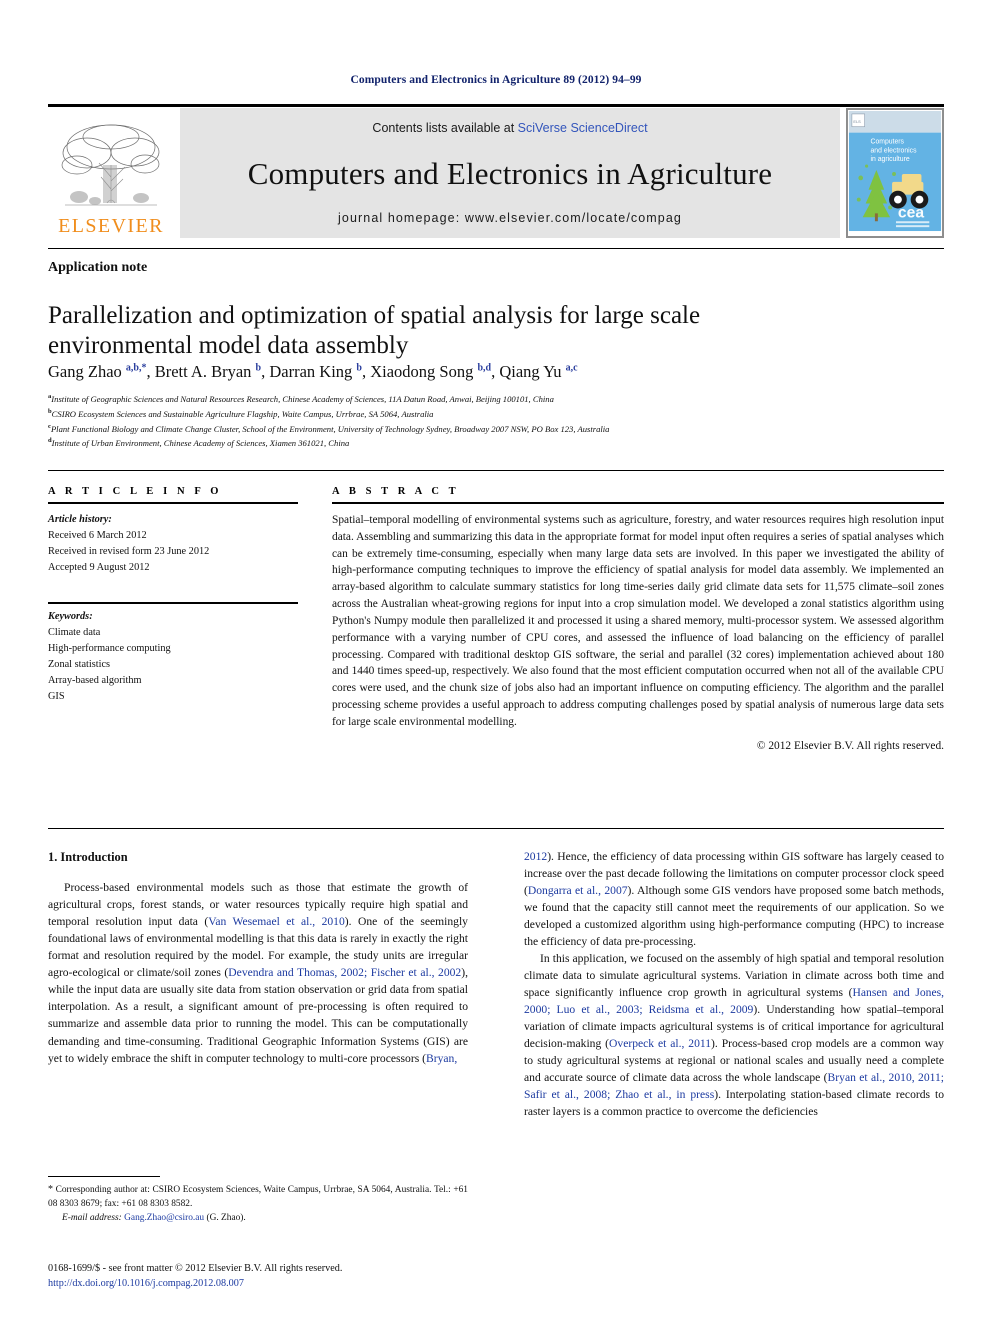  I want to click on elsevier-tree-icon, so click(110, 165).